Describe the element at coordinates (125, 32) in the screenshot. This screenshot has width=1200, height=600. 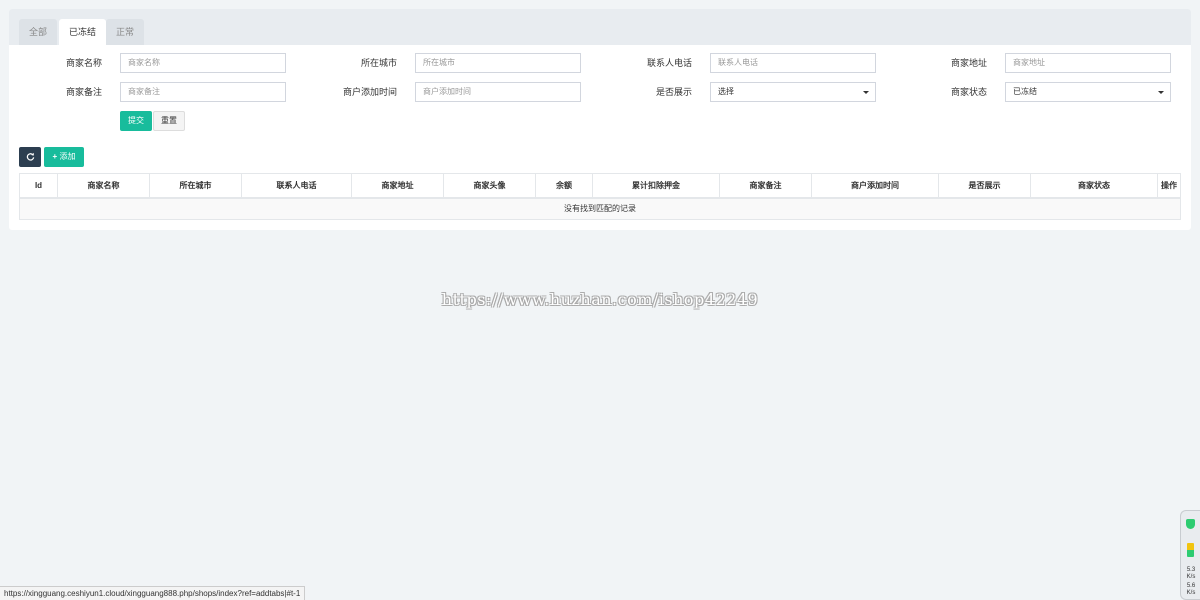
I see `tab-normal: 正常` at that location.